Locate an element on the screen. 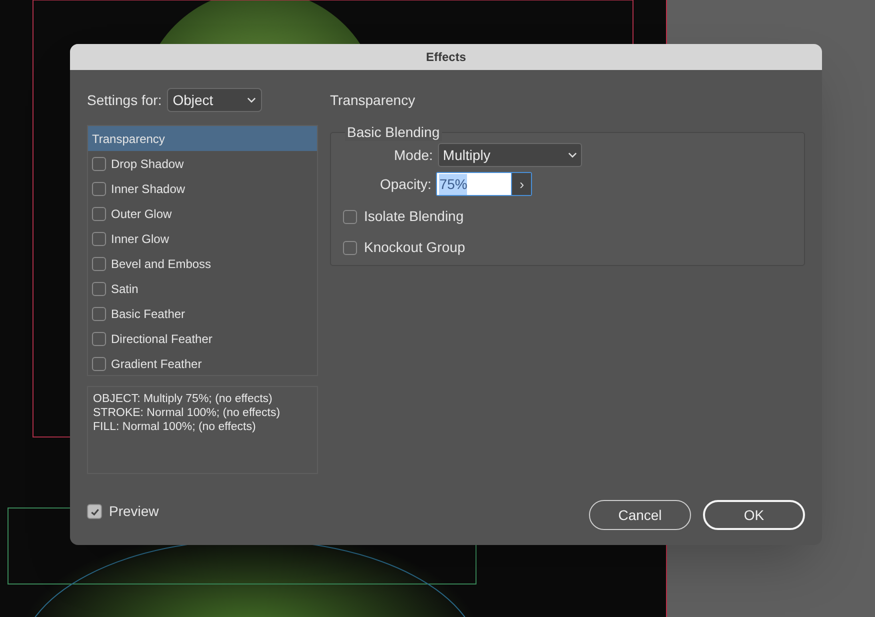  effect-list-item: Basic Feather is located at coordinates (202, 313).